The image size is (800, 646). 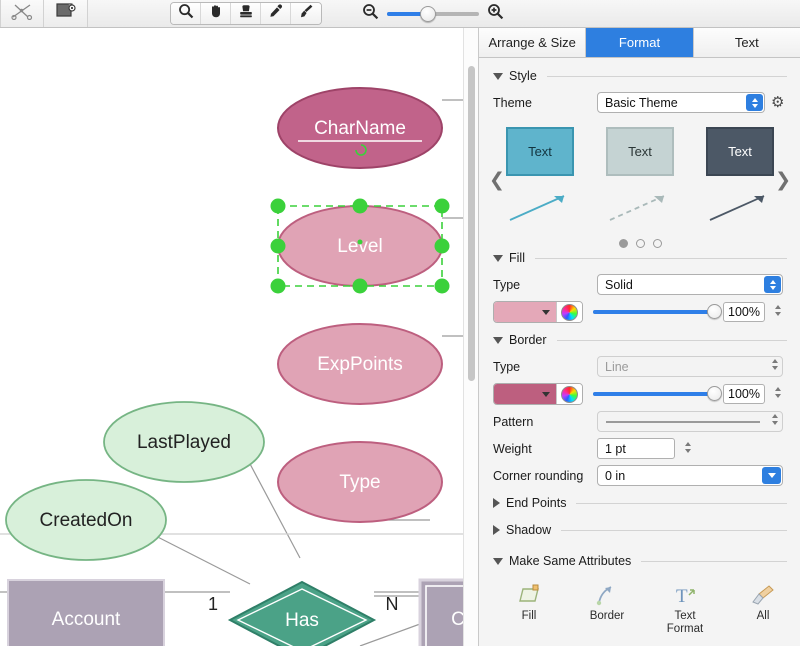 I want to click on border-opacity-value: 100%, so click(x=744, y=394).